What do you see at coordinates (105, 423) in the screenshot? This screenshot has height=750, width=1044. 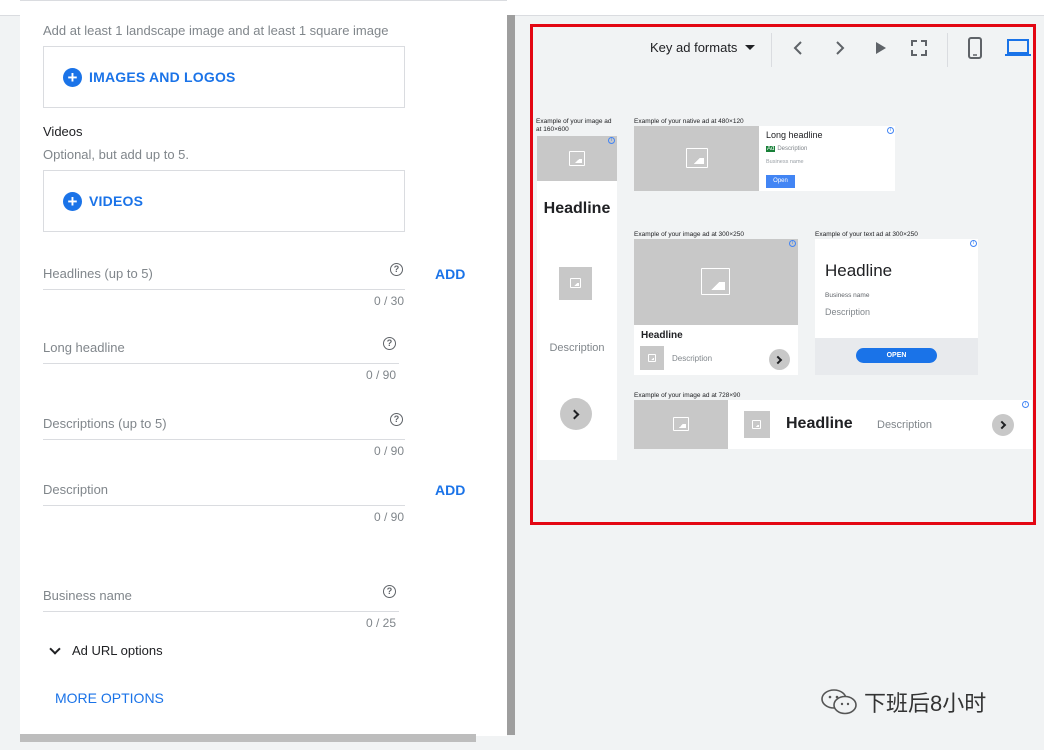 I see `descriptions-field: Descriptions (up to 5)` at bounding box center [105, 423].